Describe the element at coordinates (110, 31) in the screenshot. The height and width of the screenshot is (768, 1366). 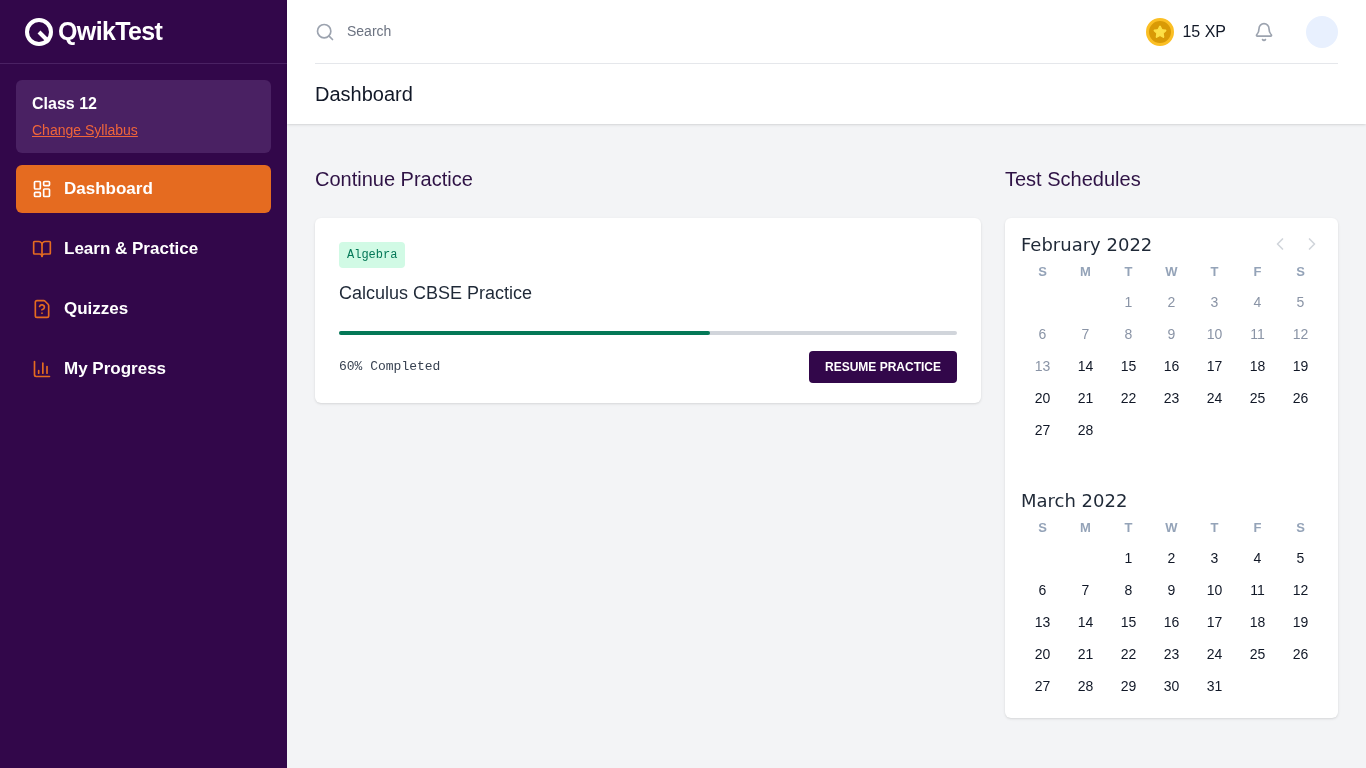
I see `logo-text: QwikTest` at that location.